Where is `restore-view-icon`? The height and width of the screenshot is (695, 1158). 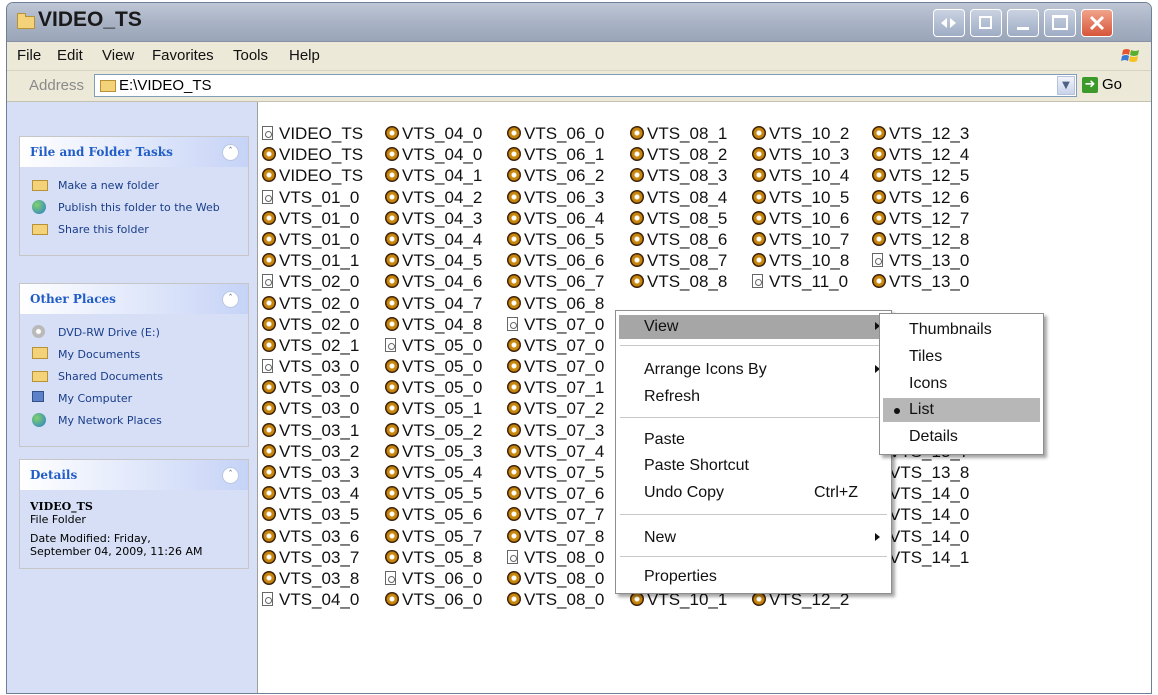
restore-view-icon is located at coordinates (986, 23).